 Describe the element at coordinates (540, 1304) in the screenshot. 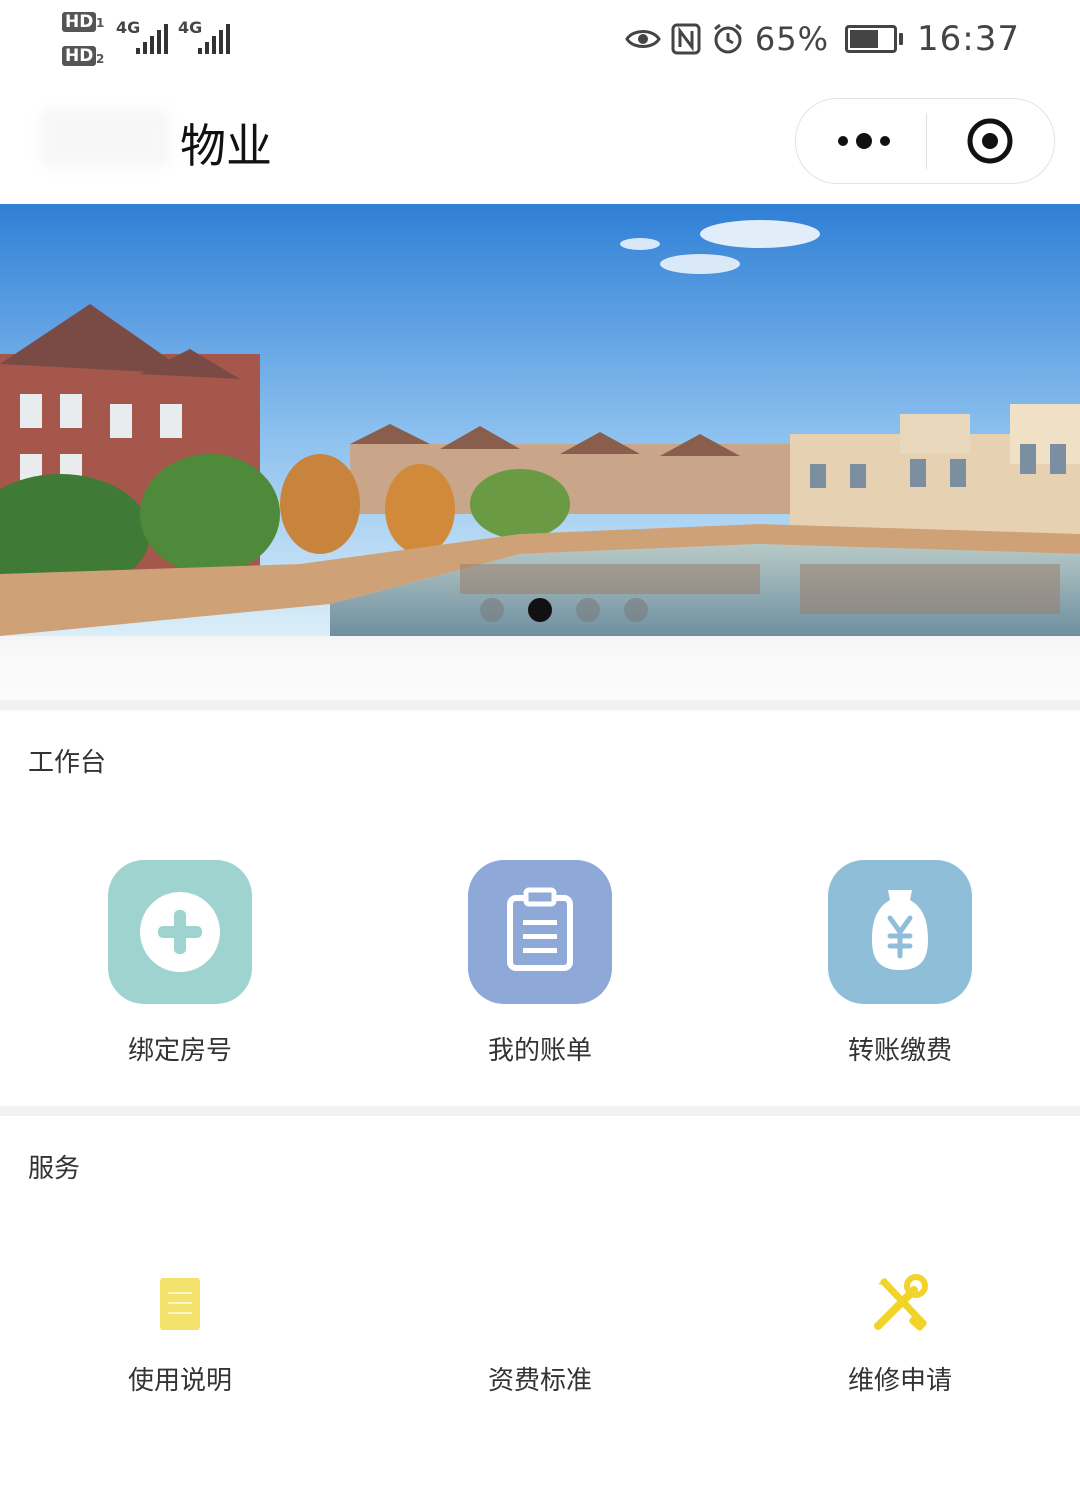

I see `fee-standard-icon-placeholder` at that location.